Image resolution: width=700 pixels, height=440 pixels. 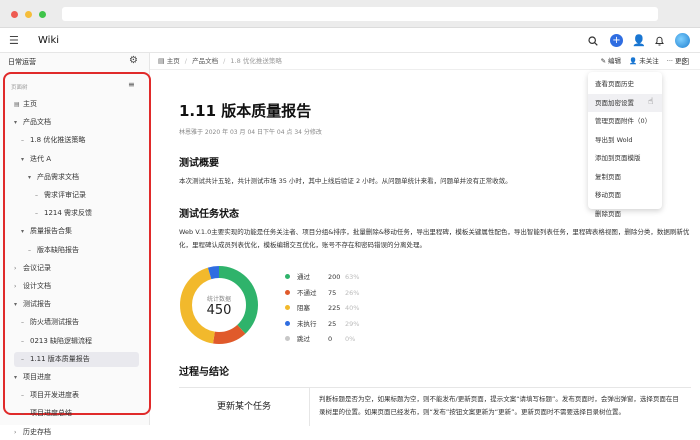 I want to click on breadcrumb-item-docs: 产品文档, so click(x=205, y=61).